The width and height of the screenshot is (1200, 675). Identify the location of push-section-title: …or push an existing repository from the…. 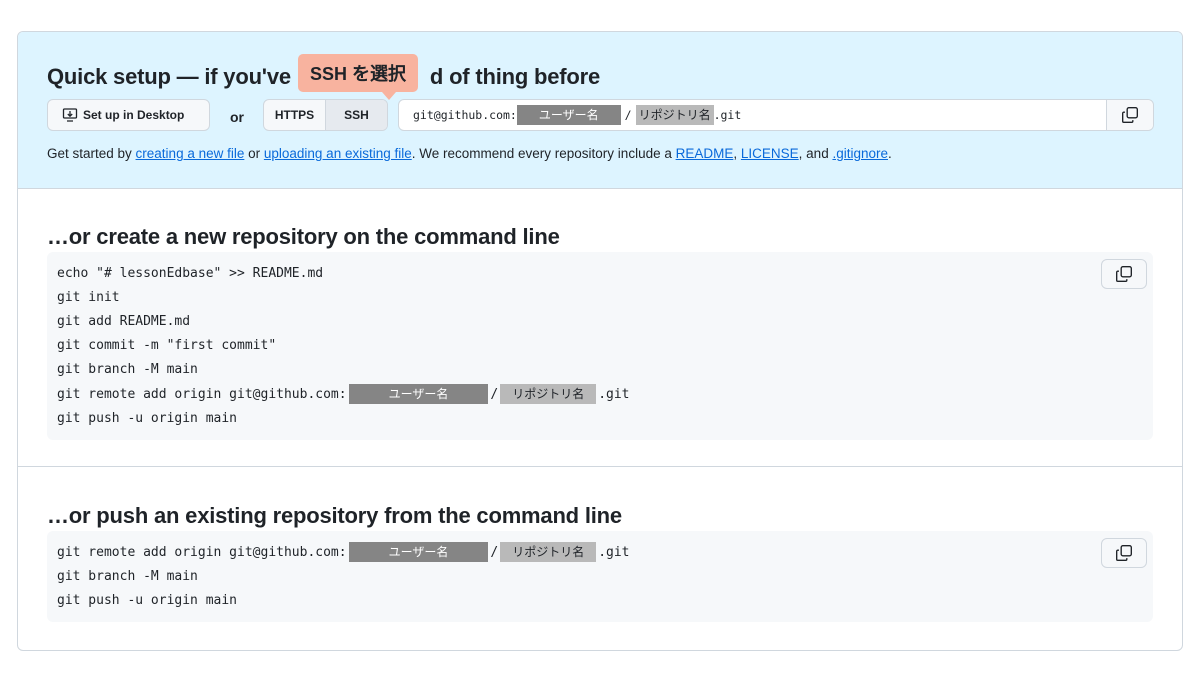
(334, 515).